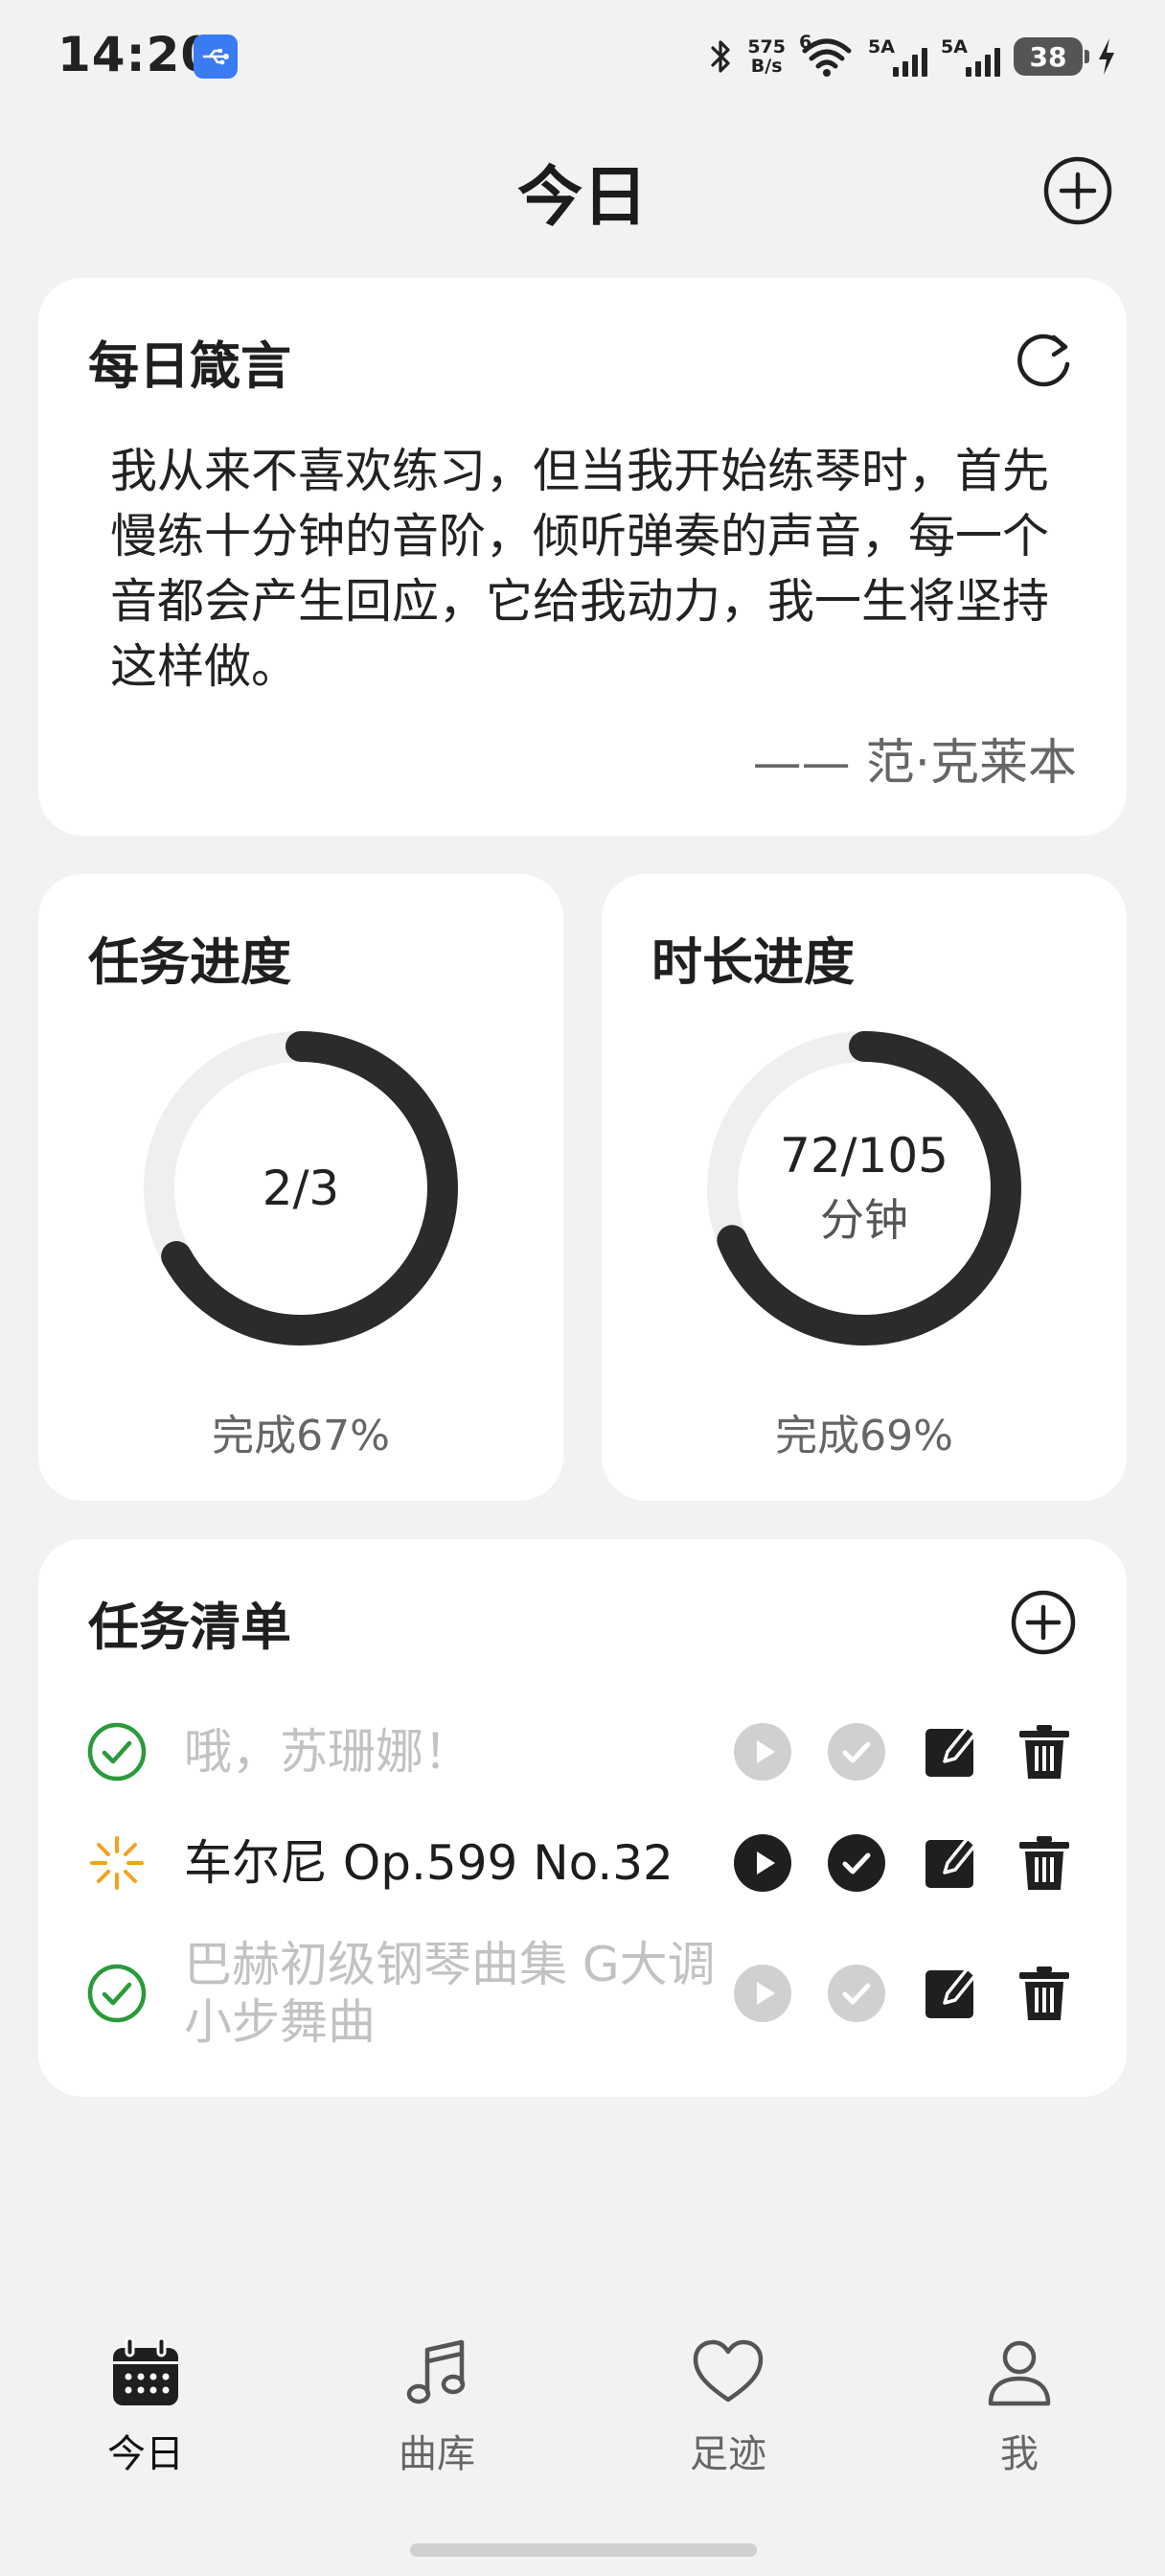 The image size is (1165, 2576). Describe the element at coordinates (582, 56) in the screenshot. I see `status-bar: 14:20 575 B/s 6 5A 5A 38` at that location.